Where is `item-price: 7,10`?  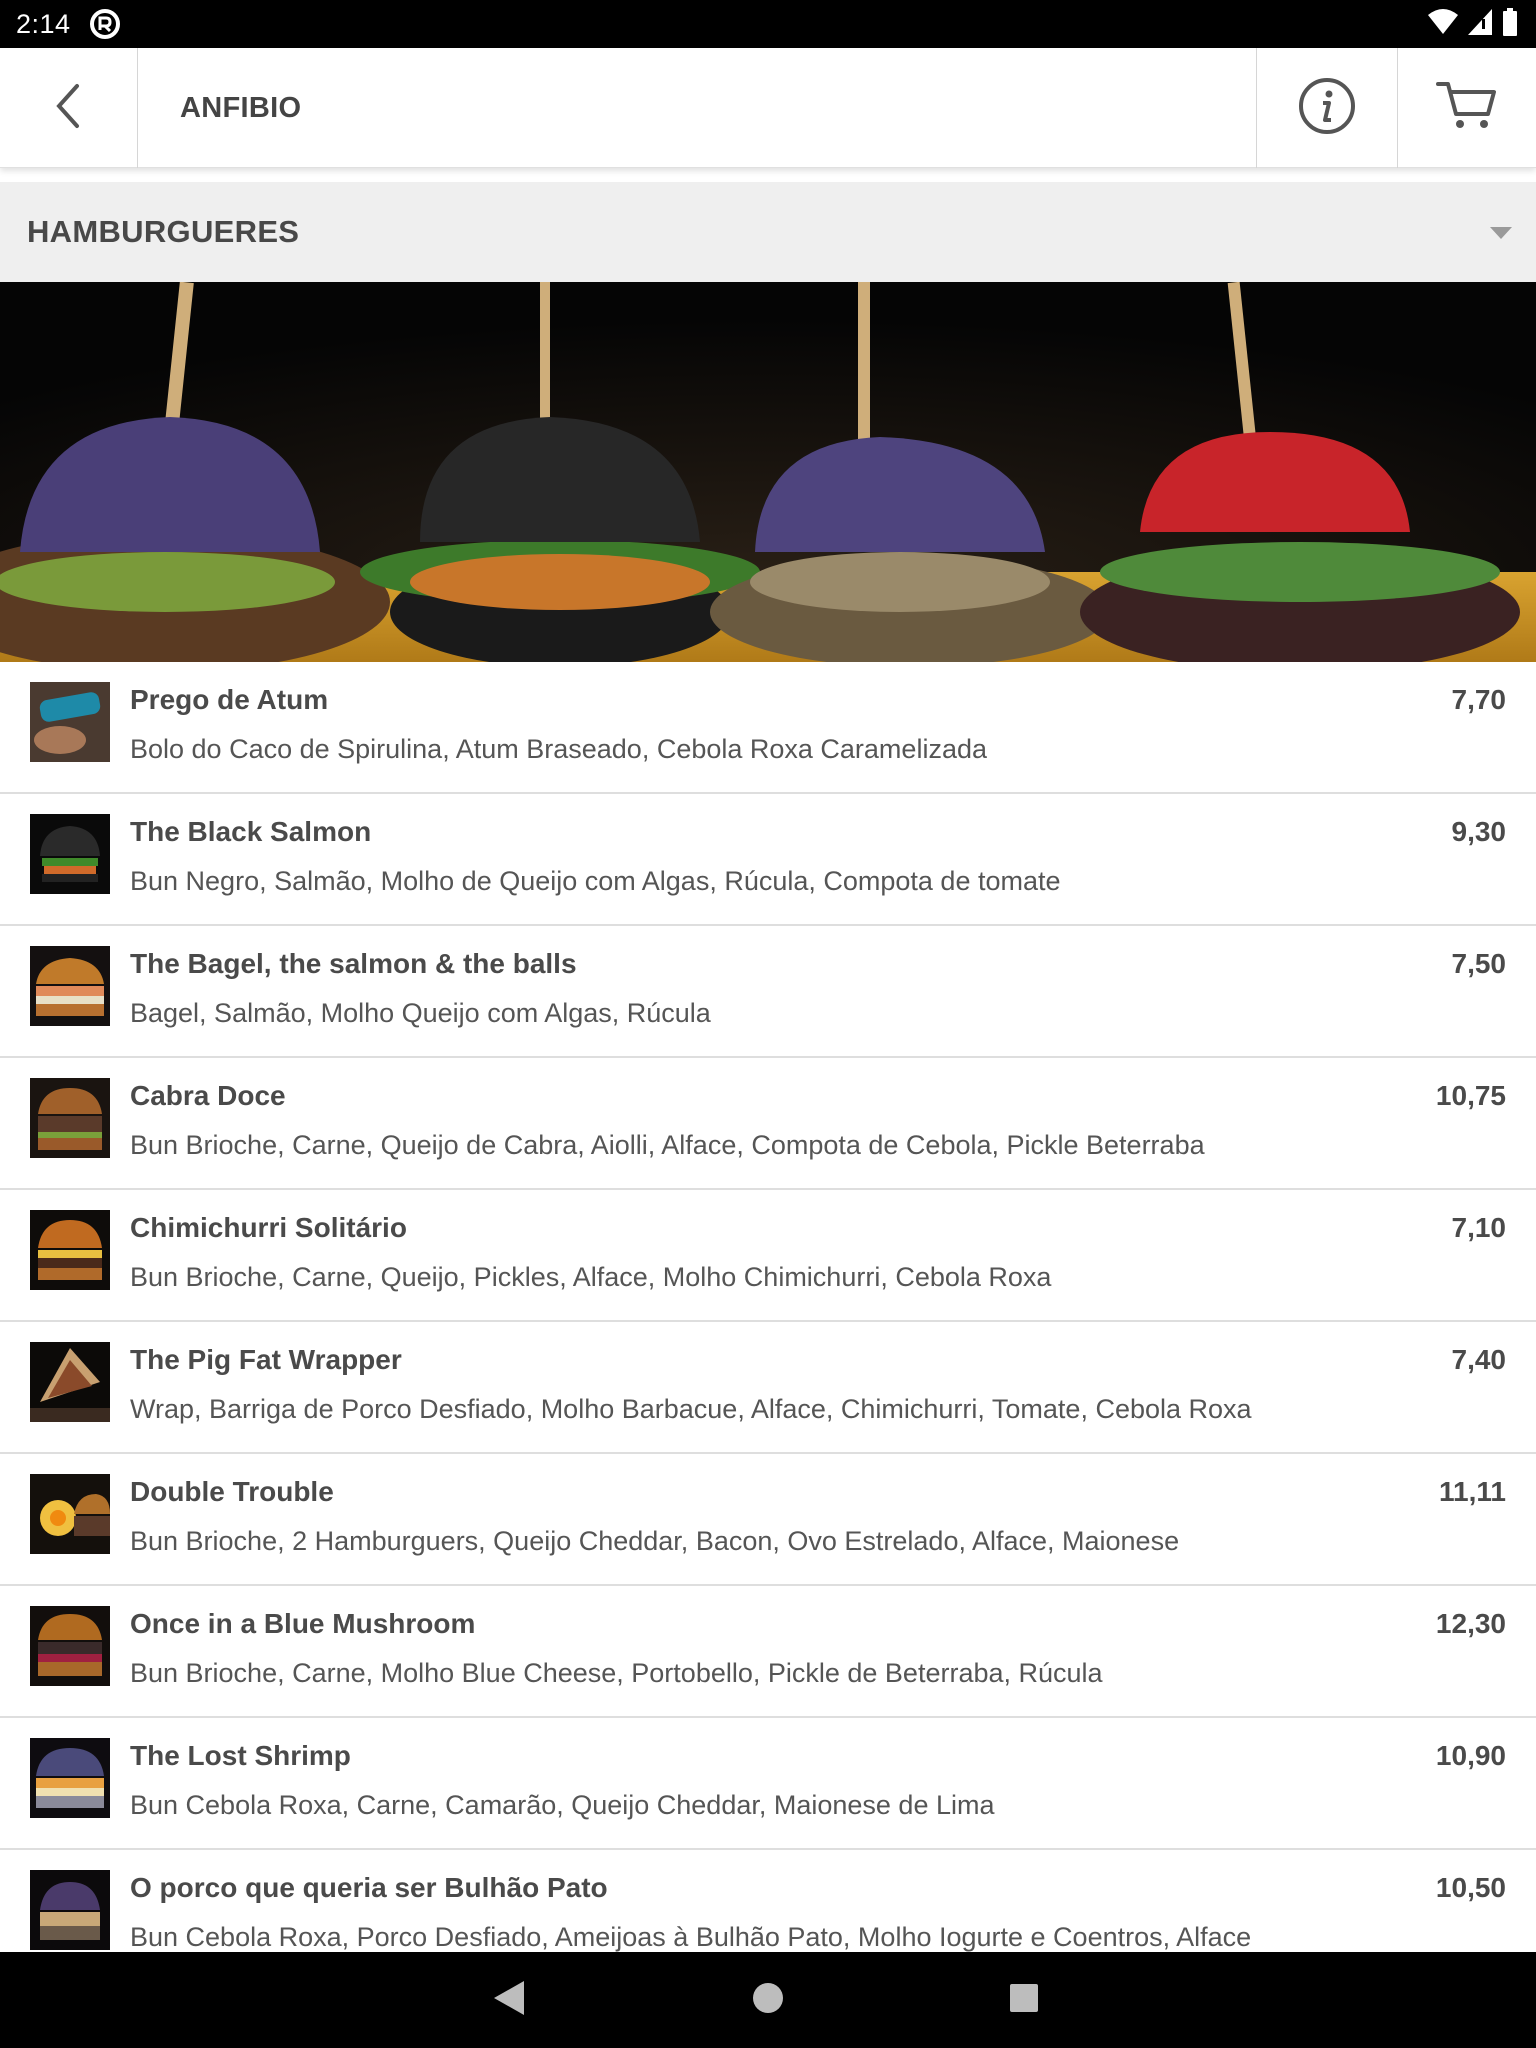
item-price: 7,10 is located at coordinates (1479, 1227).